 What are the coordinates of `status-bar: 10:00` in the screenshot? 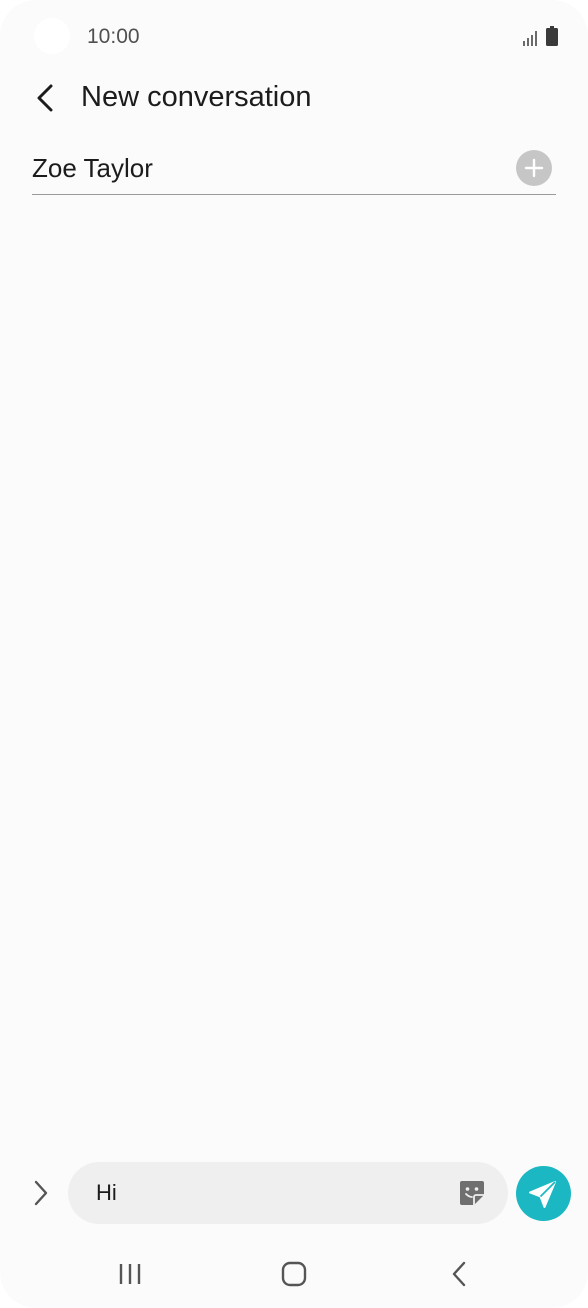 It's located at (294, 36).